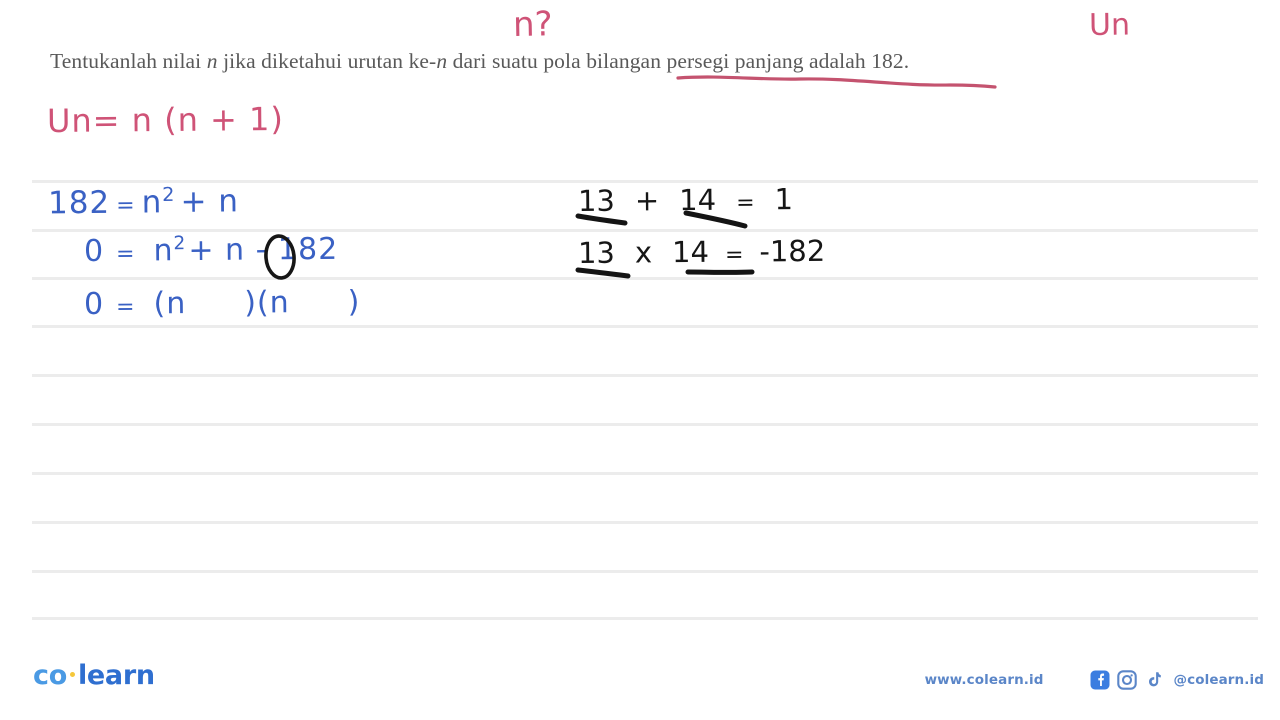  Describe the element at coordinates (984, 680) in the screenshot. I see `footer-website-url: www.colearn.id` at that location.